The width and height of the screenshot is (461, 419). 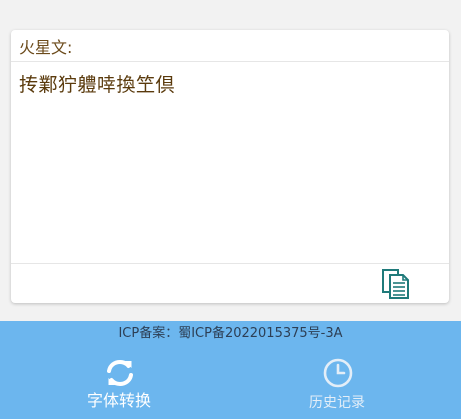 I want to click on icp-notice: ICP备案：蜀ICP备2022015375号-3A, so click(x=230, y=334).